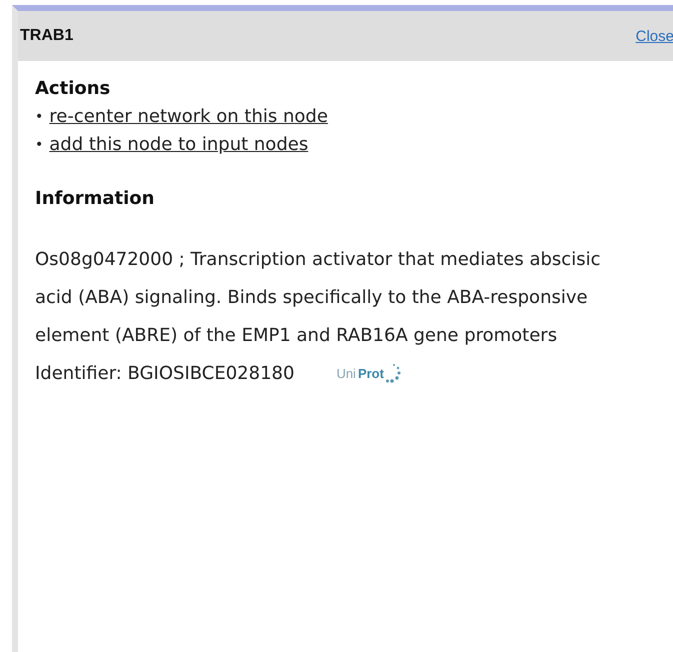  Describe the element at coordinates (369, 374) in the screenshot. I see `uniprot-logo: Uni Prot` at that location.